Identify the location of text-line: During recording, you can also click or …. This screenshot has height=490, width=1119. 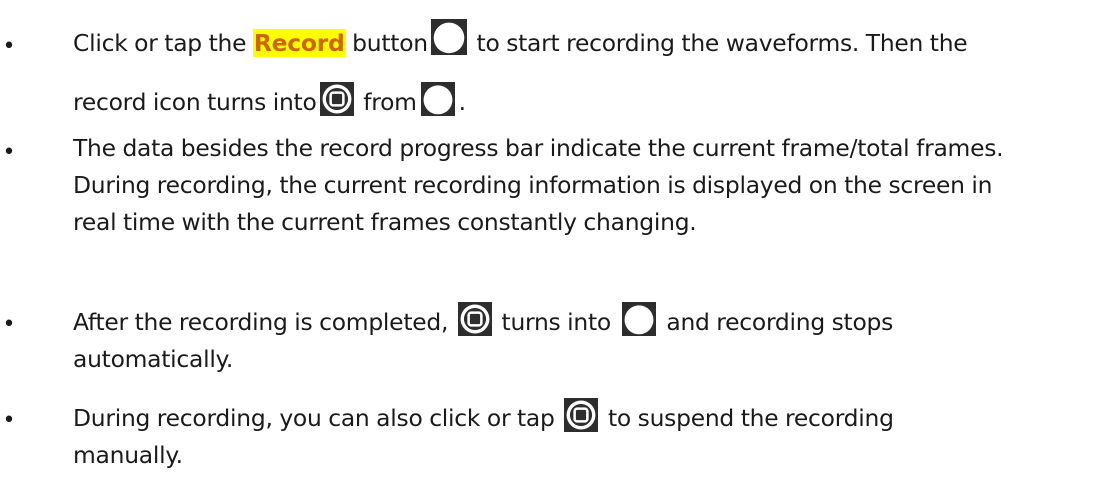
(593, 417).